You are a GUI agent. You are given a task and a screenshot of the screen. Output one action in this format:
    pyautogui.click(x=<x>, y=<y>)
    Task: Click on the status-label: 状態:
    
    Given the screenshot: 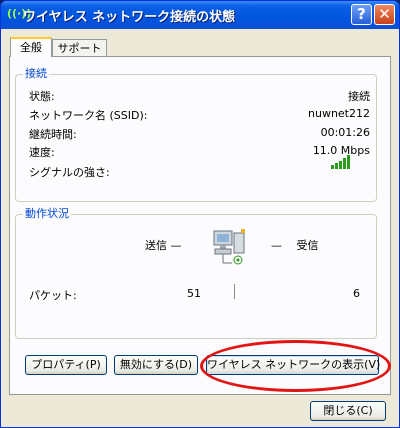 What is the action you would take?
    pyautogui.click(x=42, y=96)
    